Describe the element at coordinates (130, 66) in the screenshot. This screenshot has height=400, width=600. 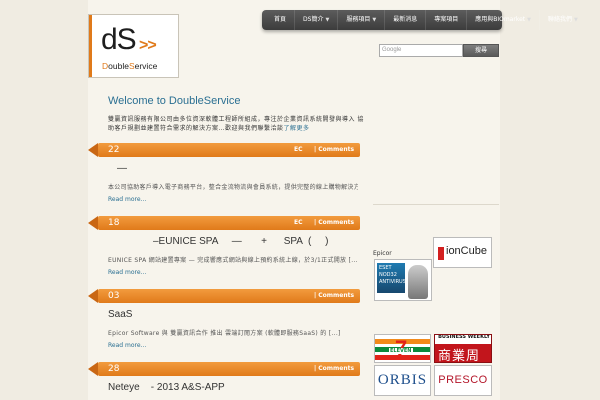
I see `logo-wordmark: DoubleService` at that location.